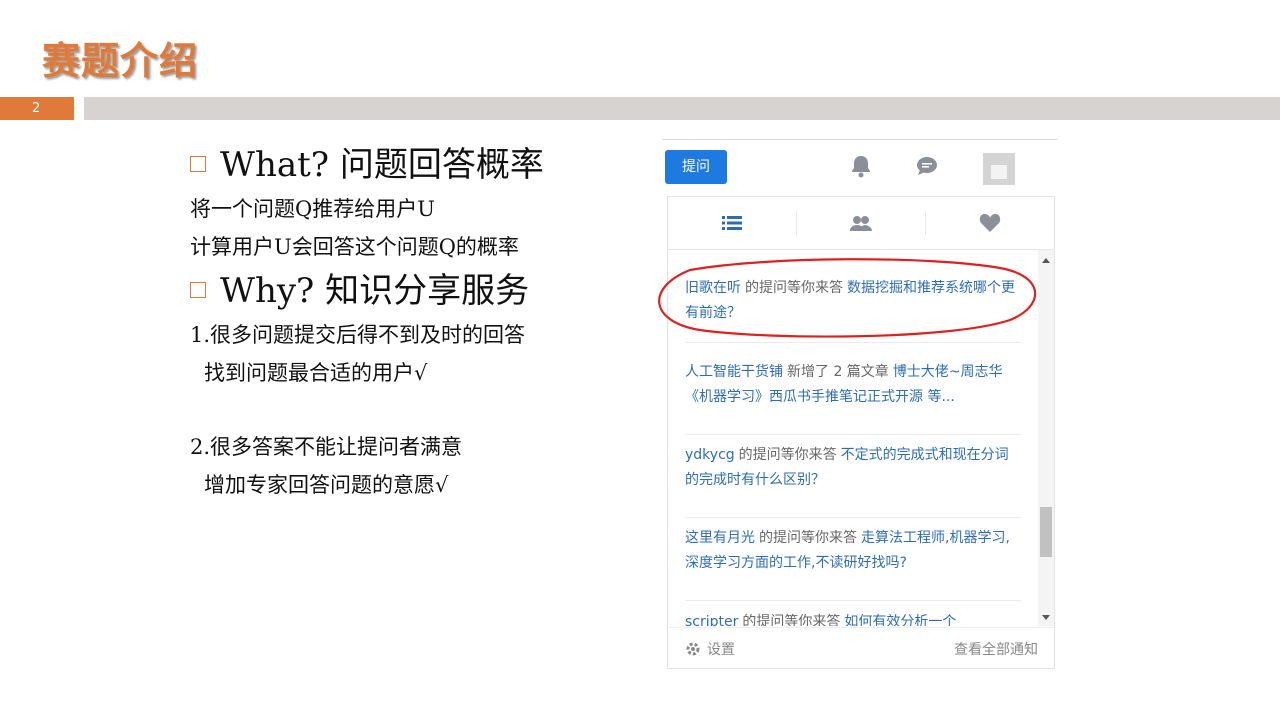 The image size is (1280, 720). I want to click on notification-link: 如何有效分析一个, so click(900, 620).